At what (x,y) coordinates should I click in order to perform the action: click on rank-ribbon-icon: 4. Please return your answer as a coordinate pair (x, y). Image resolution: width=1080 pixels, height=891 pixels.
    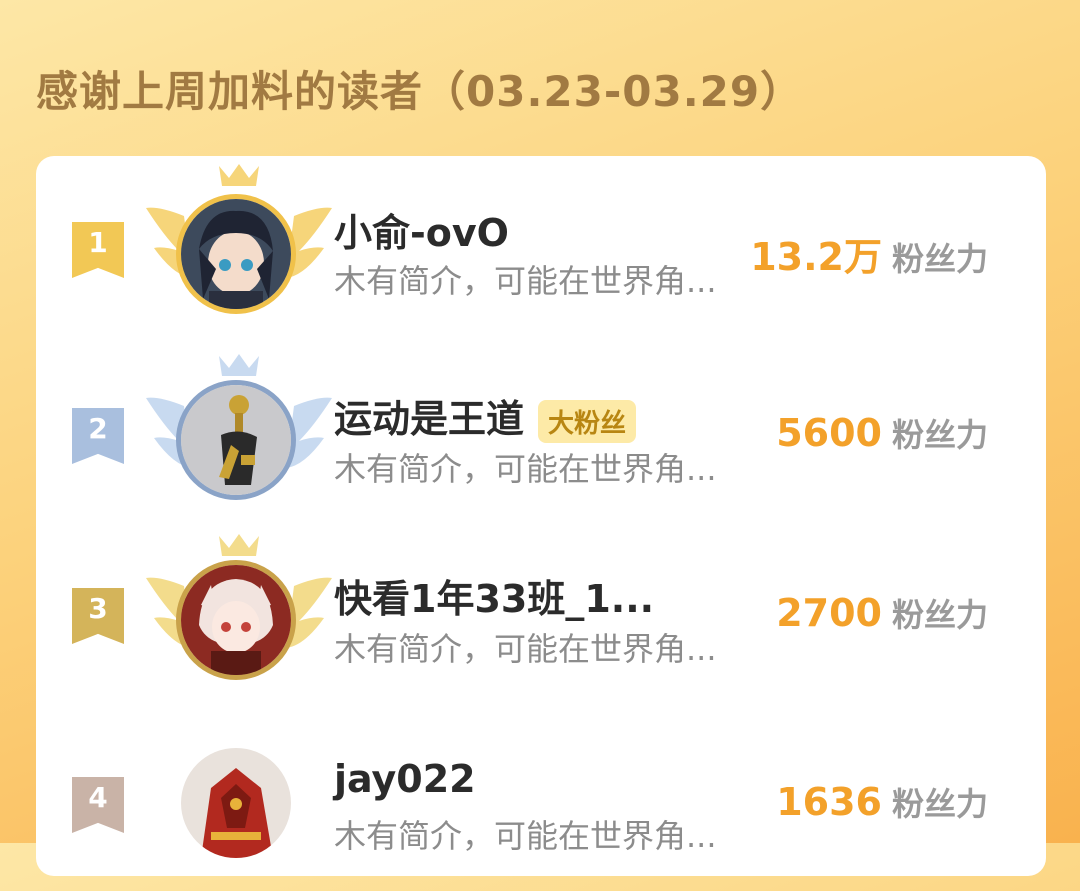
    Looking at the image, I should click on (98, 805).